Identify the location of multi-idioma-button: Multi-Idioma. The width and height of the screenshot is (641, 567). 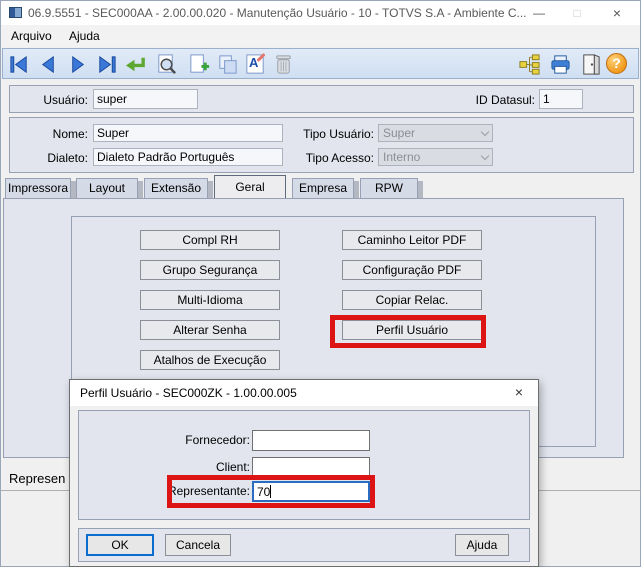
(210, 300).